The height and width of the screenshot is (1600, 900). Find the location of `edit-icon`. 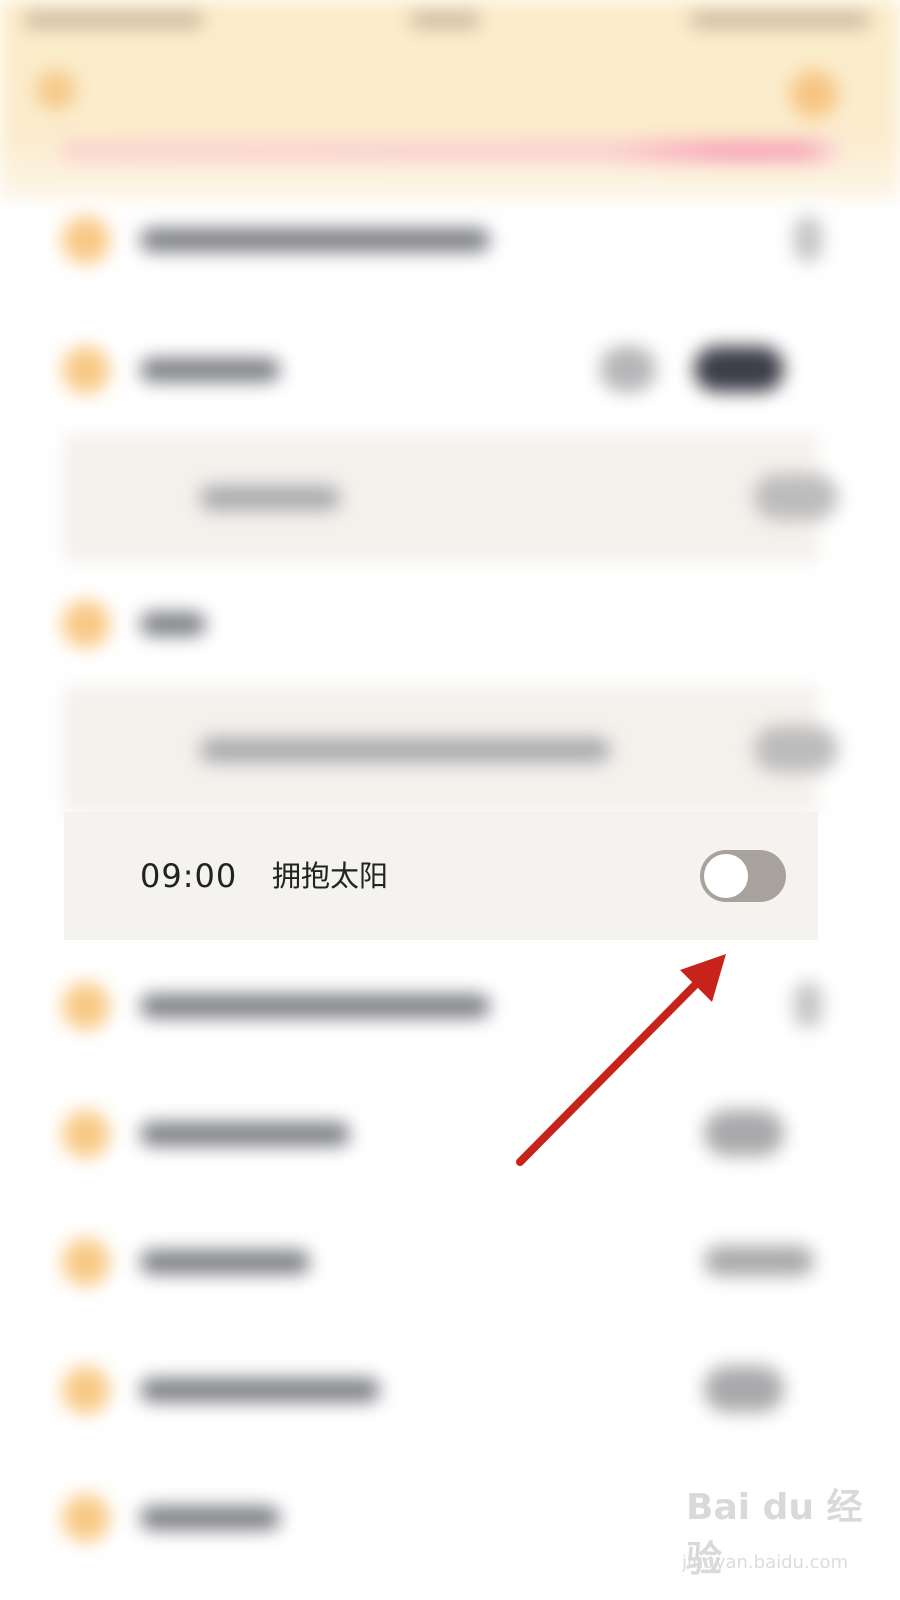

edit-icon is located at coordinates (628, 369).